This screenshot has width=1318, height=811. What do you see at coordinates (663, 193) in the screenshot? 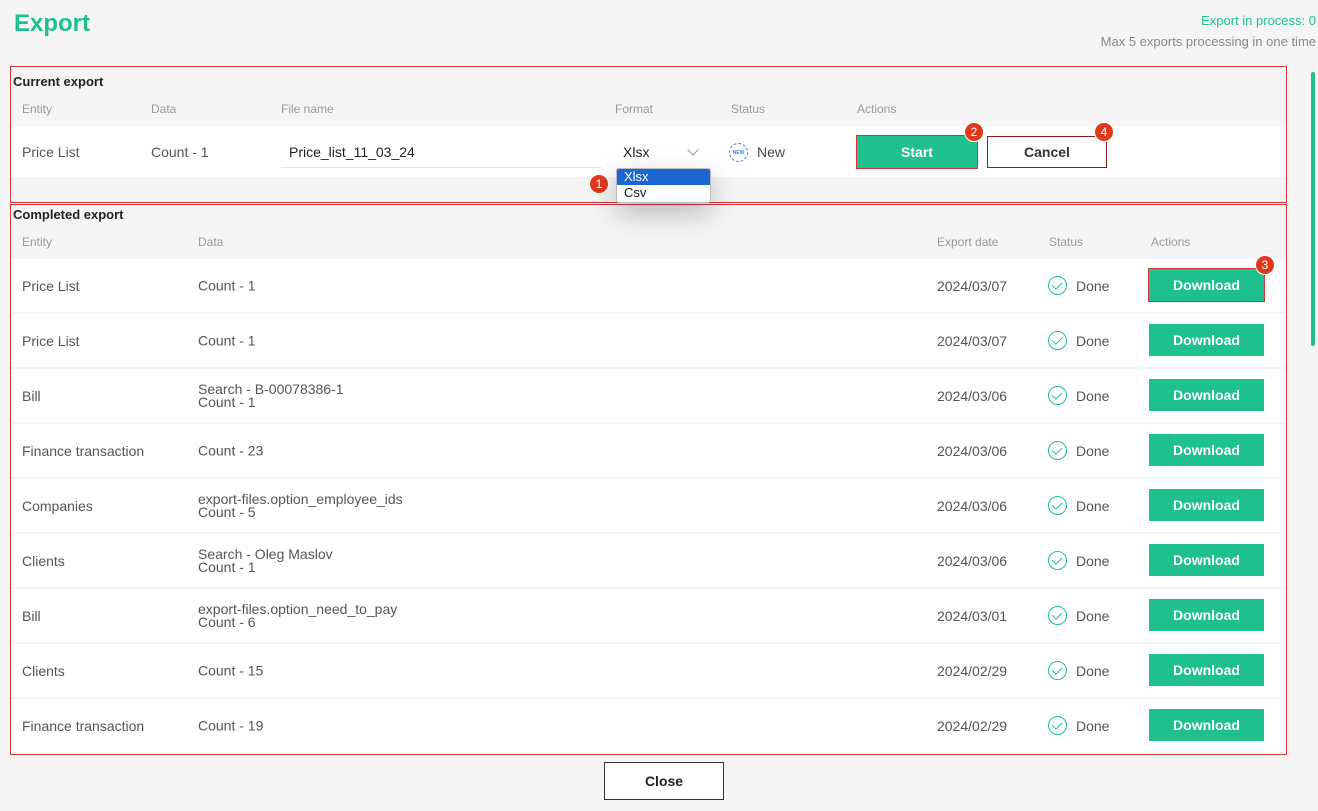
I see `format-option-csv: Csv` at bounding box center [663, 193].